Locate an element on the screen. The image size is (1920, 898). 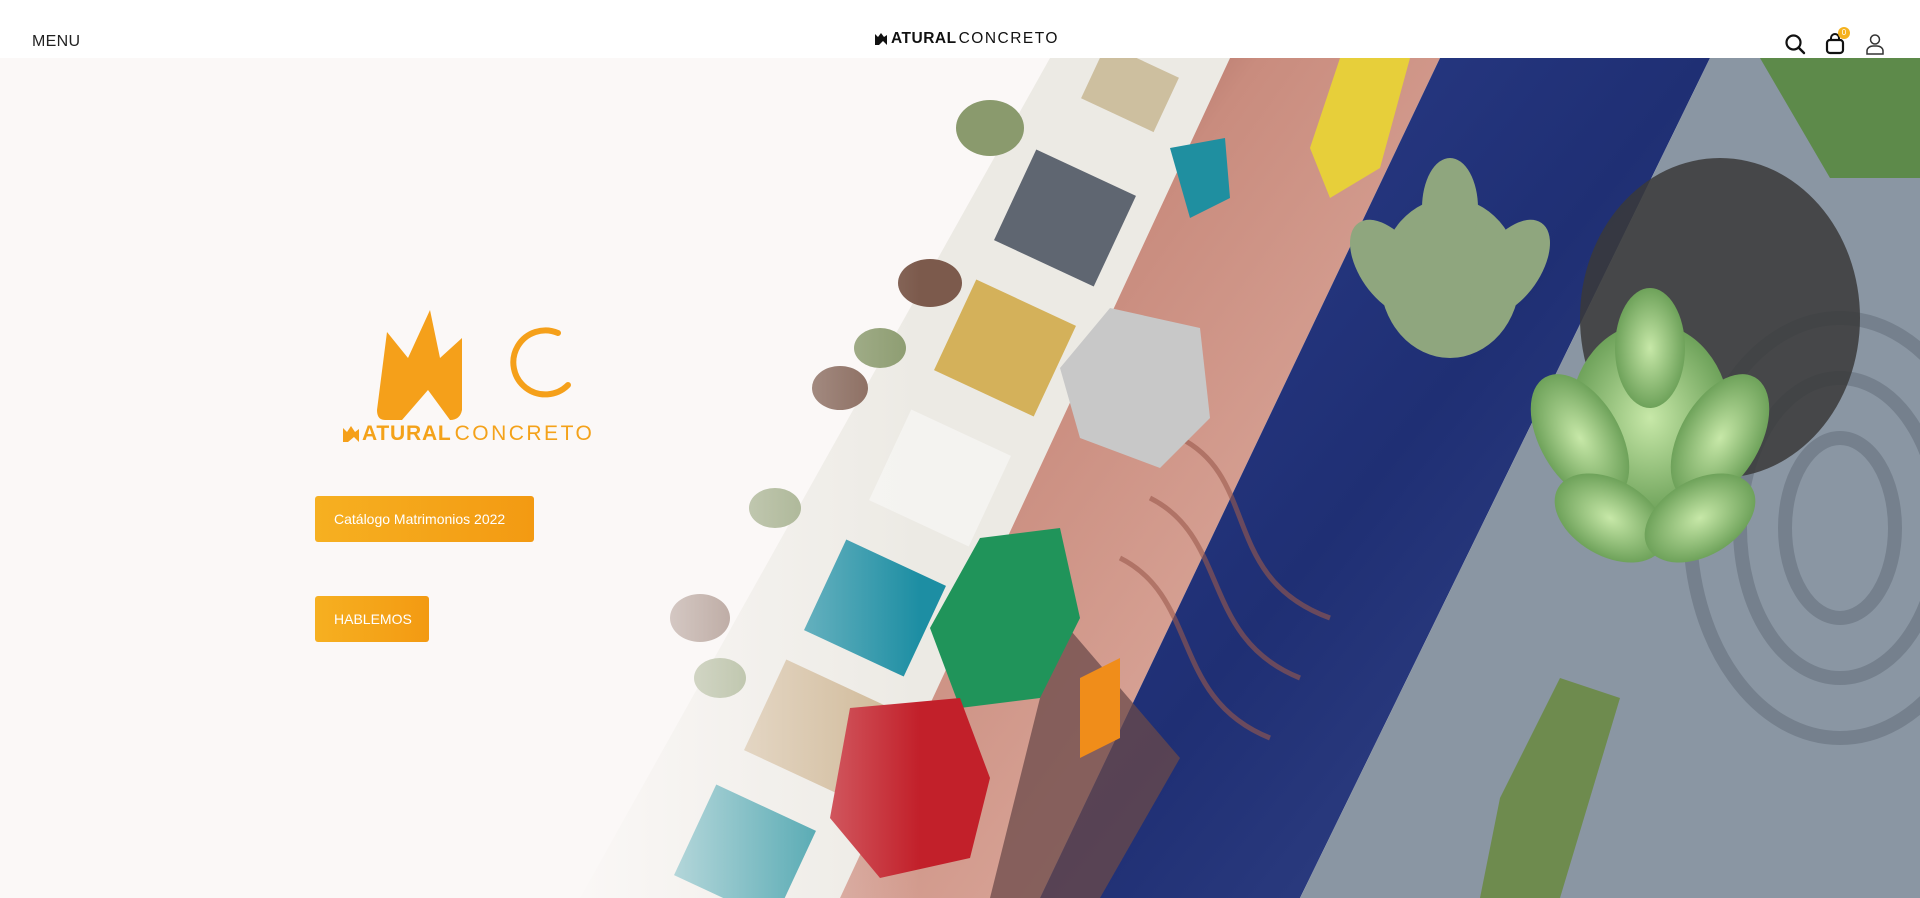
hero-brand-mark-icon is located at coordinates (351, 434).